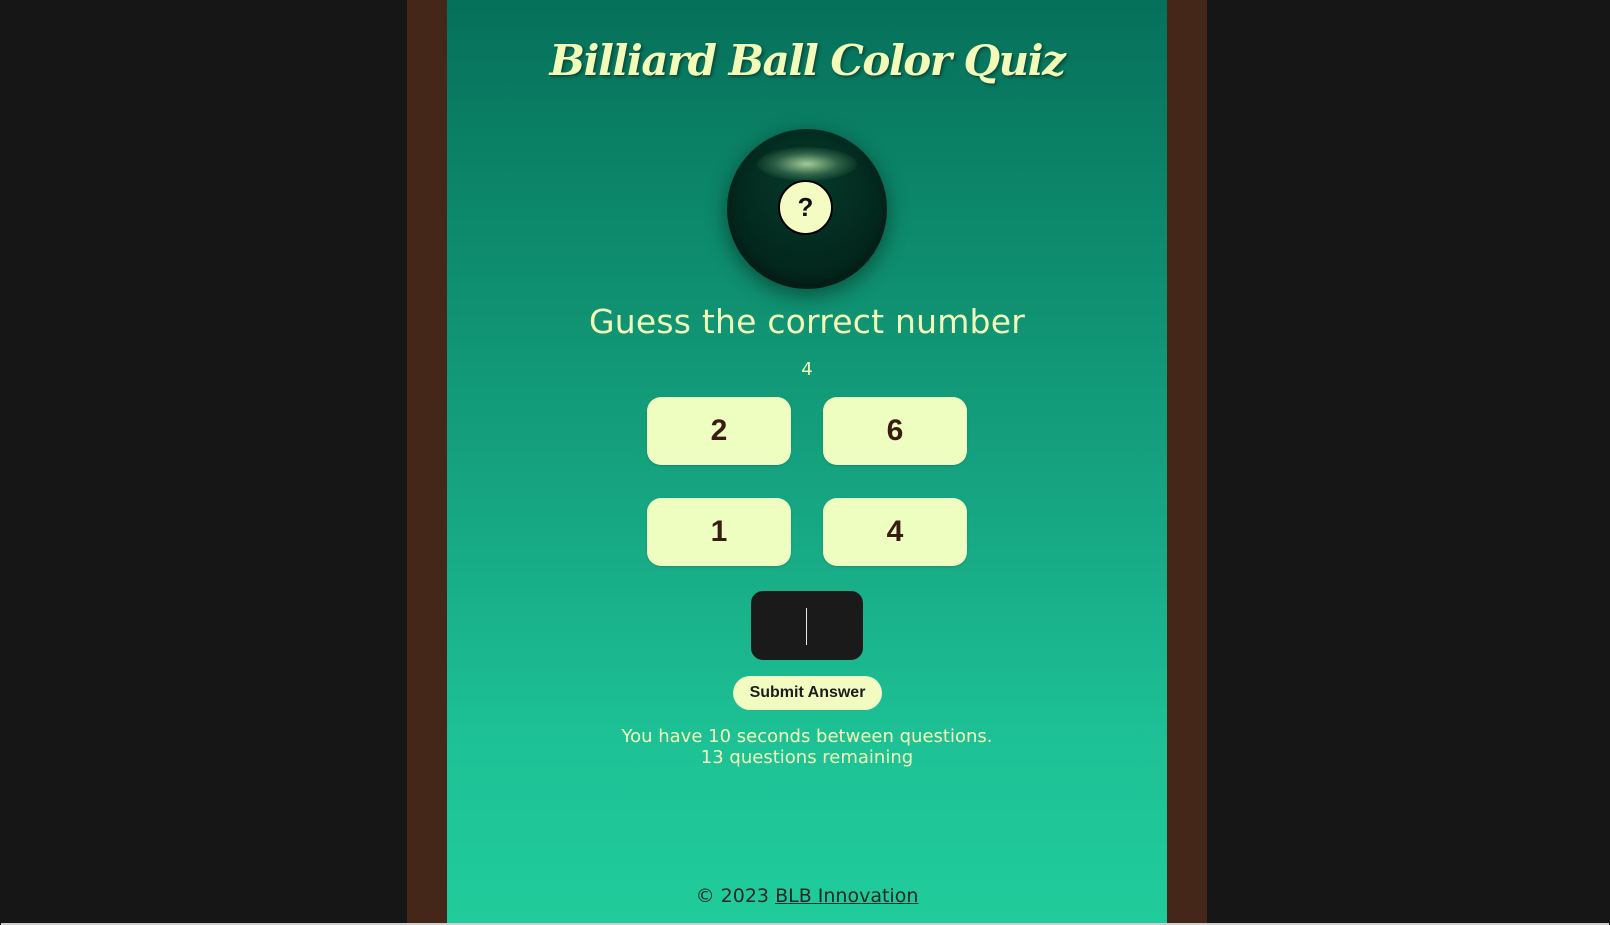 Image resolution: width=1610 pixels, height=925 pixels. What do you see at coordinates (807, 60) in the screenshot?
I see `page-title: Billiard Ball Color Quiz` at bounding box center [807, 60].